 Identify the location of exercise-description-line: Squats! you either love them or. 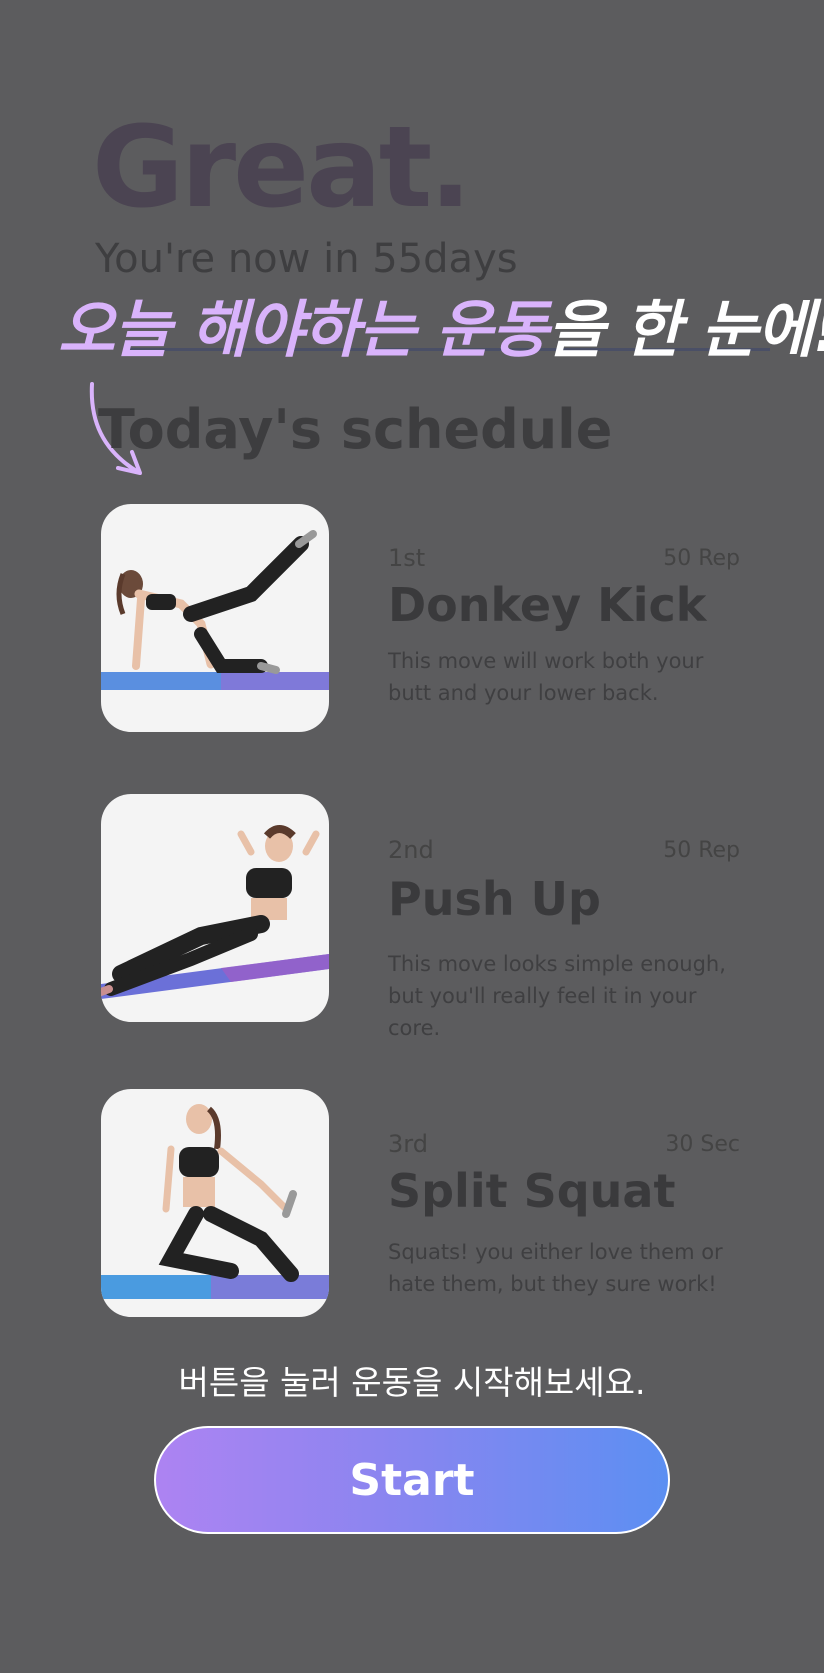
(555, 1252).